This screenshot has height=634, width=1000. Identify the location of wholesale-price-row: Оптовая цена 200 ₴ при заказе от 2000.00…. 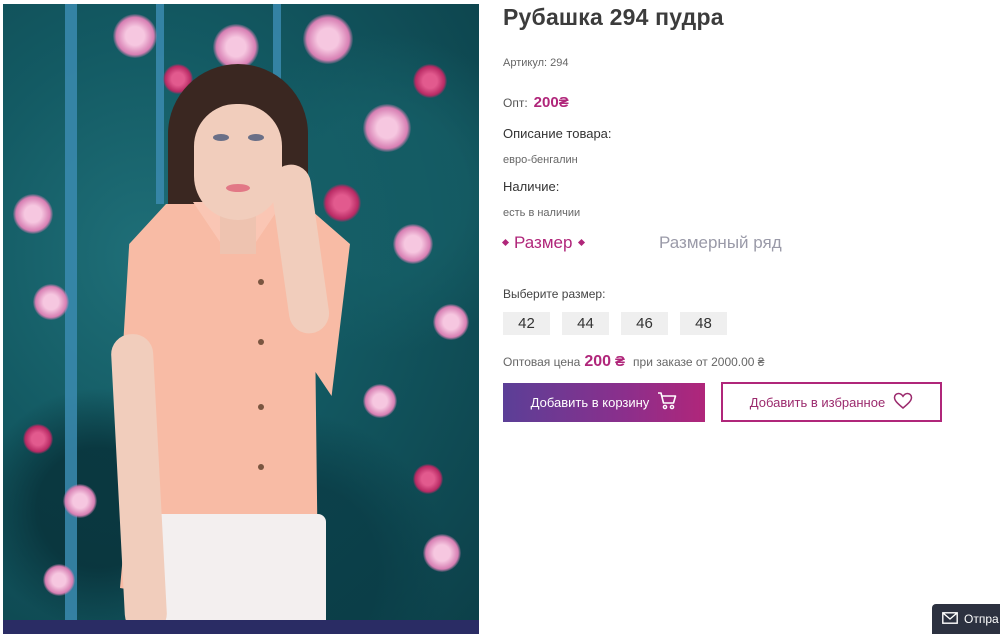
(633, 362).